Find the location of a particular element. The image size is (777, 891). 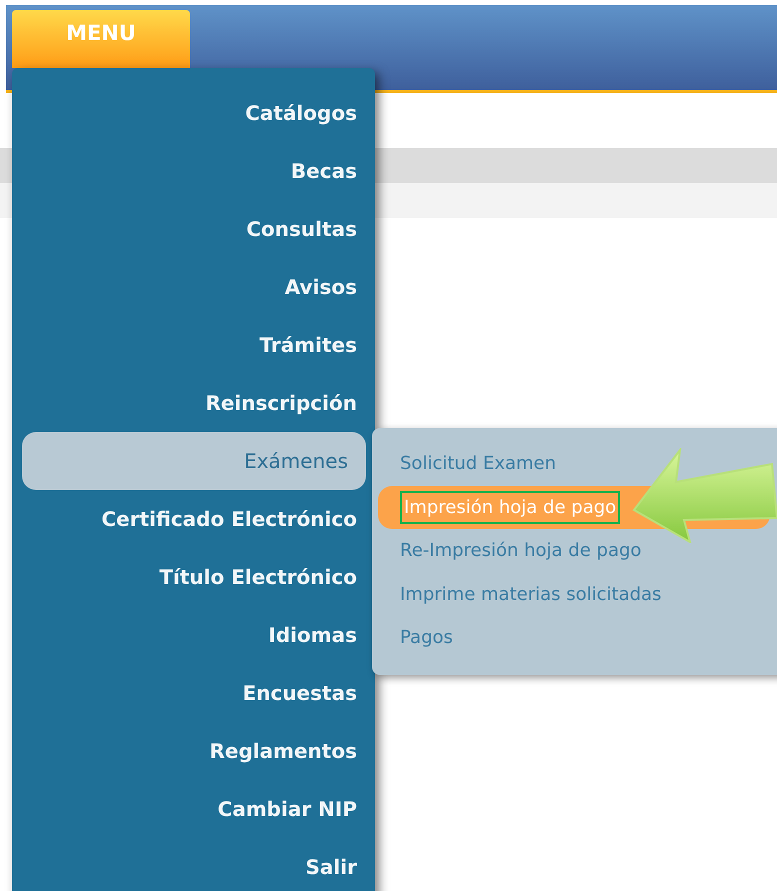

menu-item: Trámites is located at coordinates (198, 345).